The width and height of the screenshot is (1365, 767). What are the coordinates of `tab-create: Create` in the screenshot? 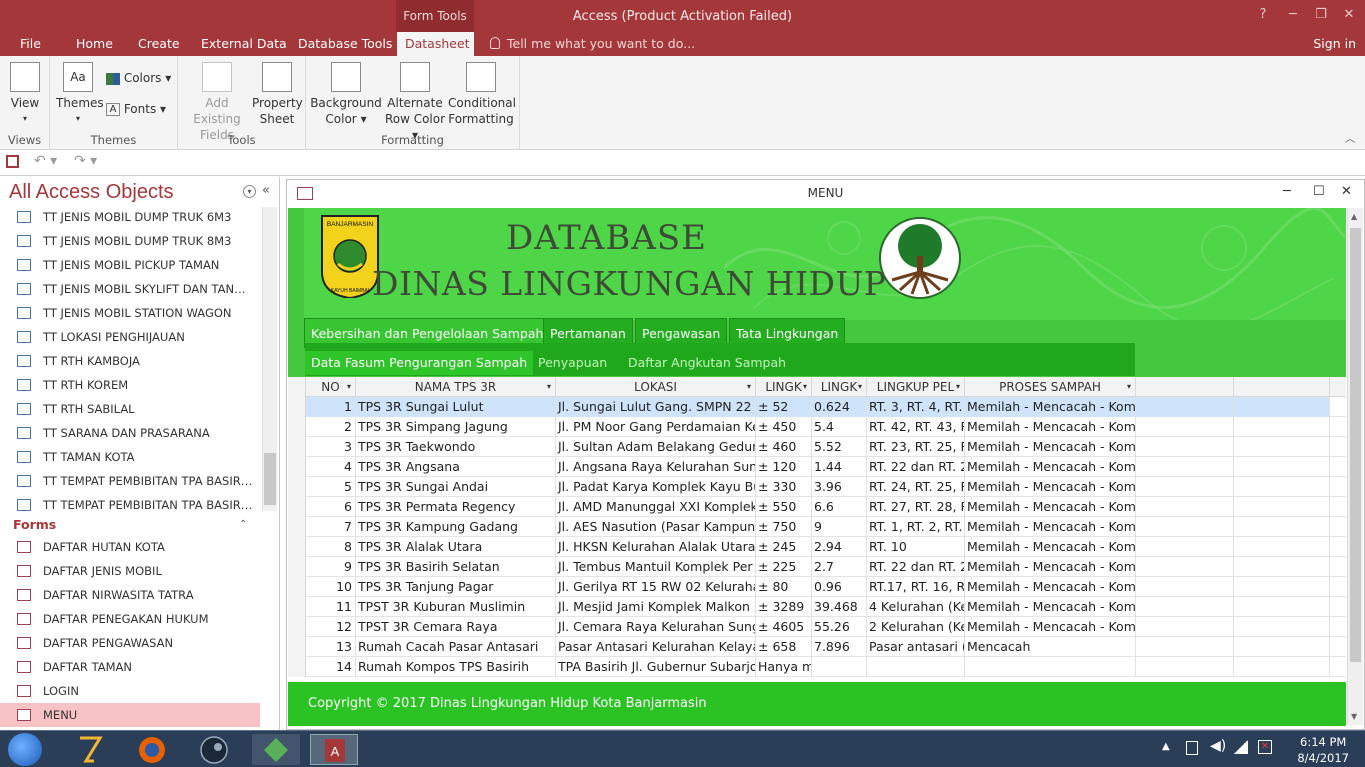 It's located at (159, 44).